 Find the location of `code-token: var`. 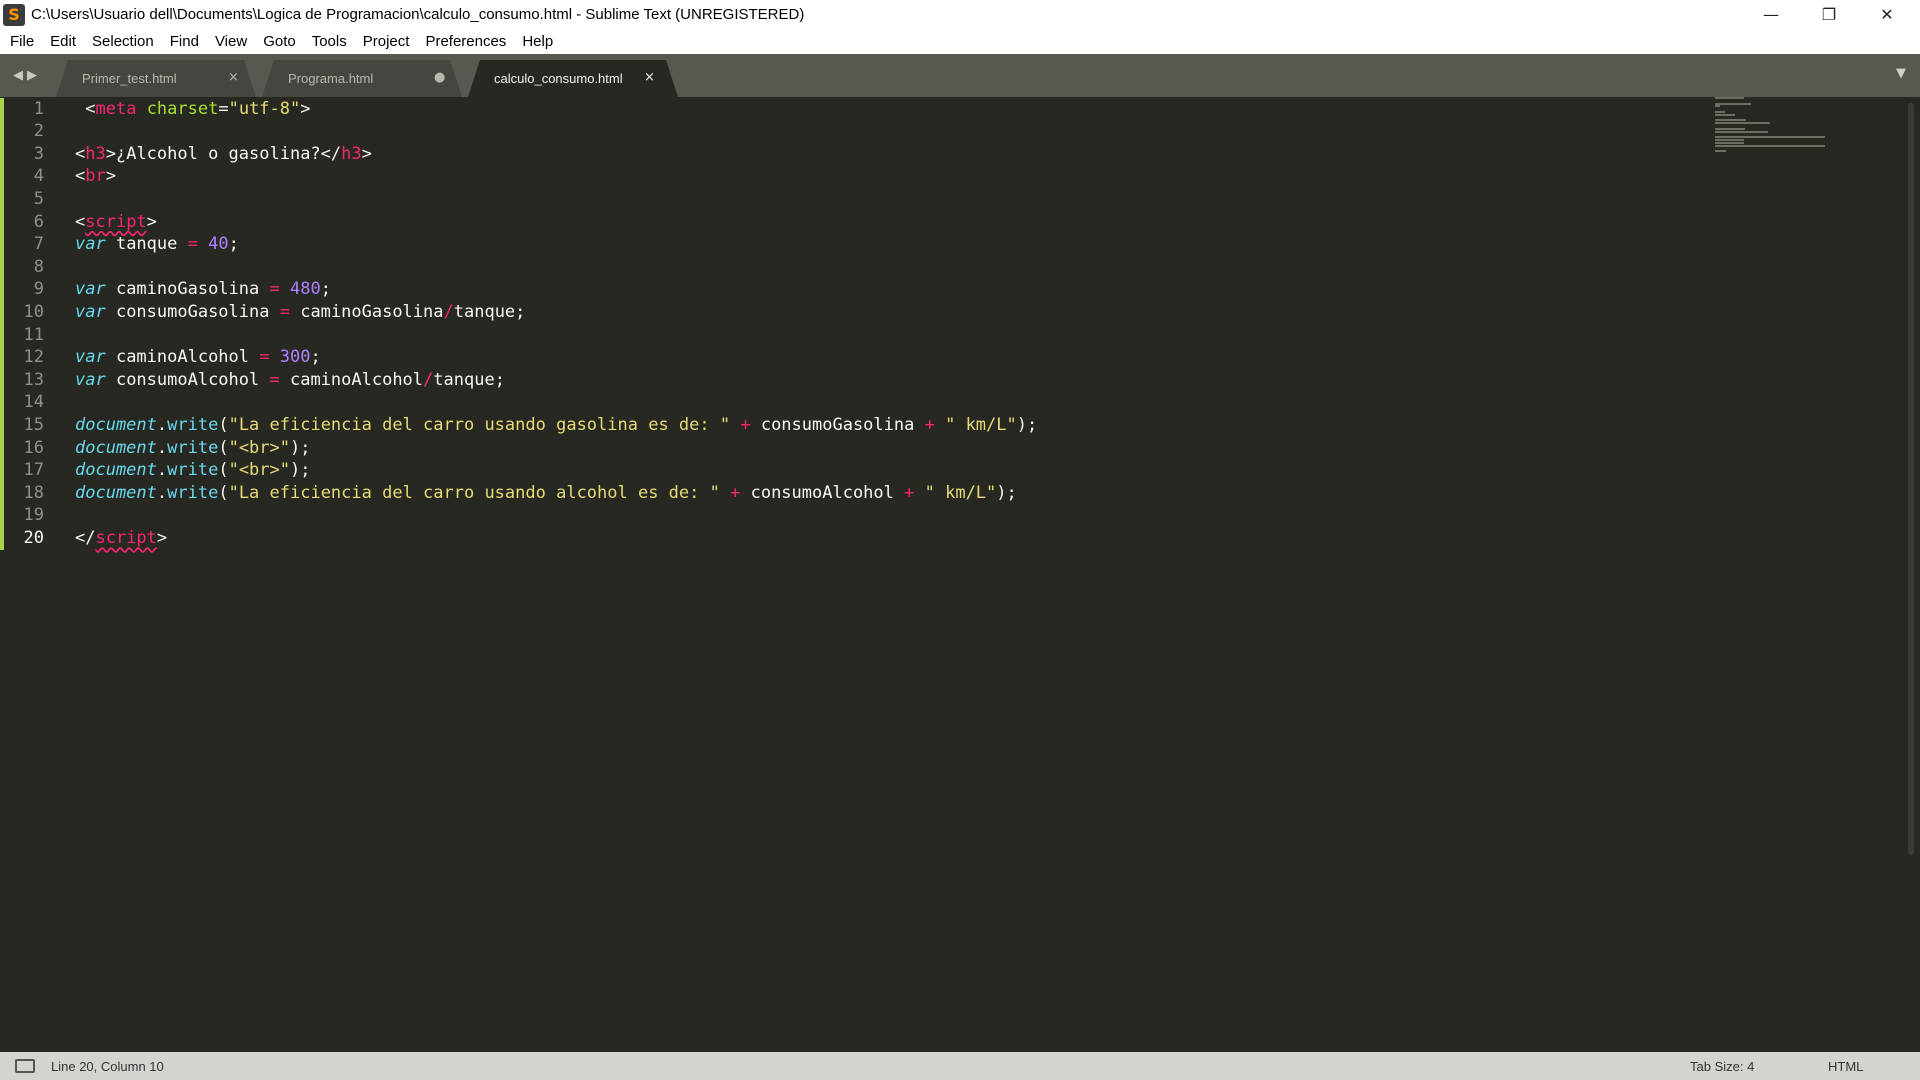

code-token: var is located at coordinates (90, 357).